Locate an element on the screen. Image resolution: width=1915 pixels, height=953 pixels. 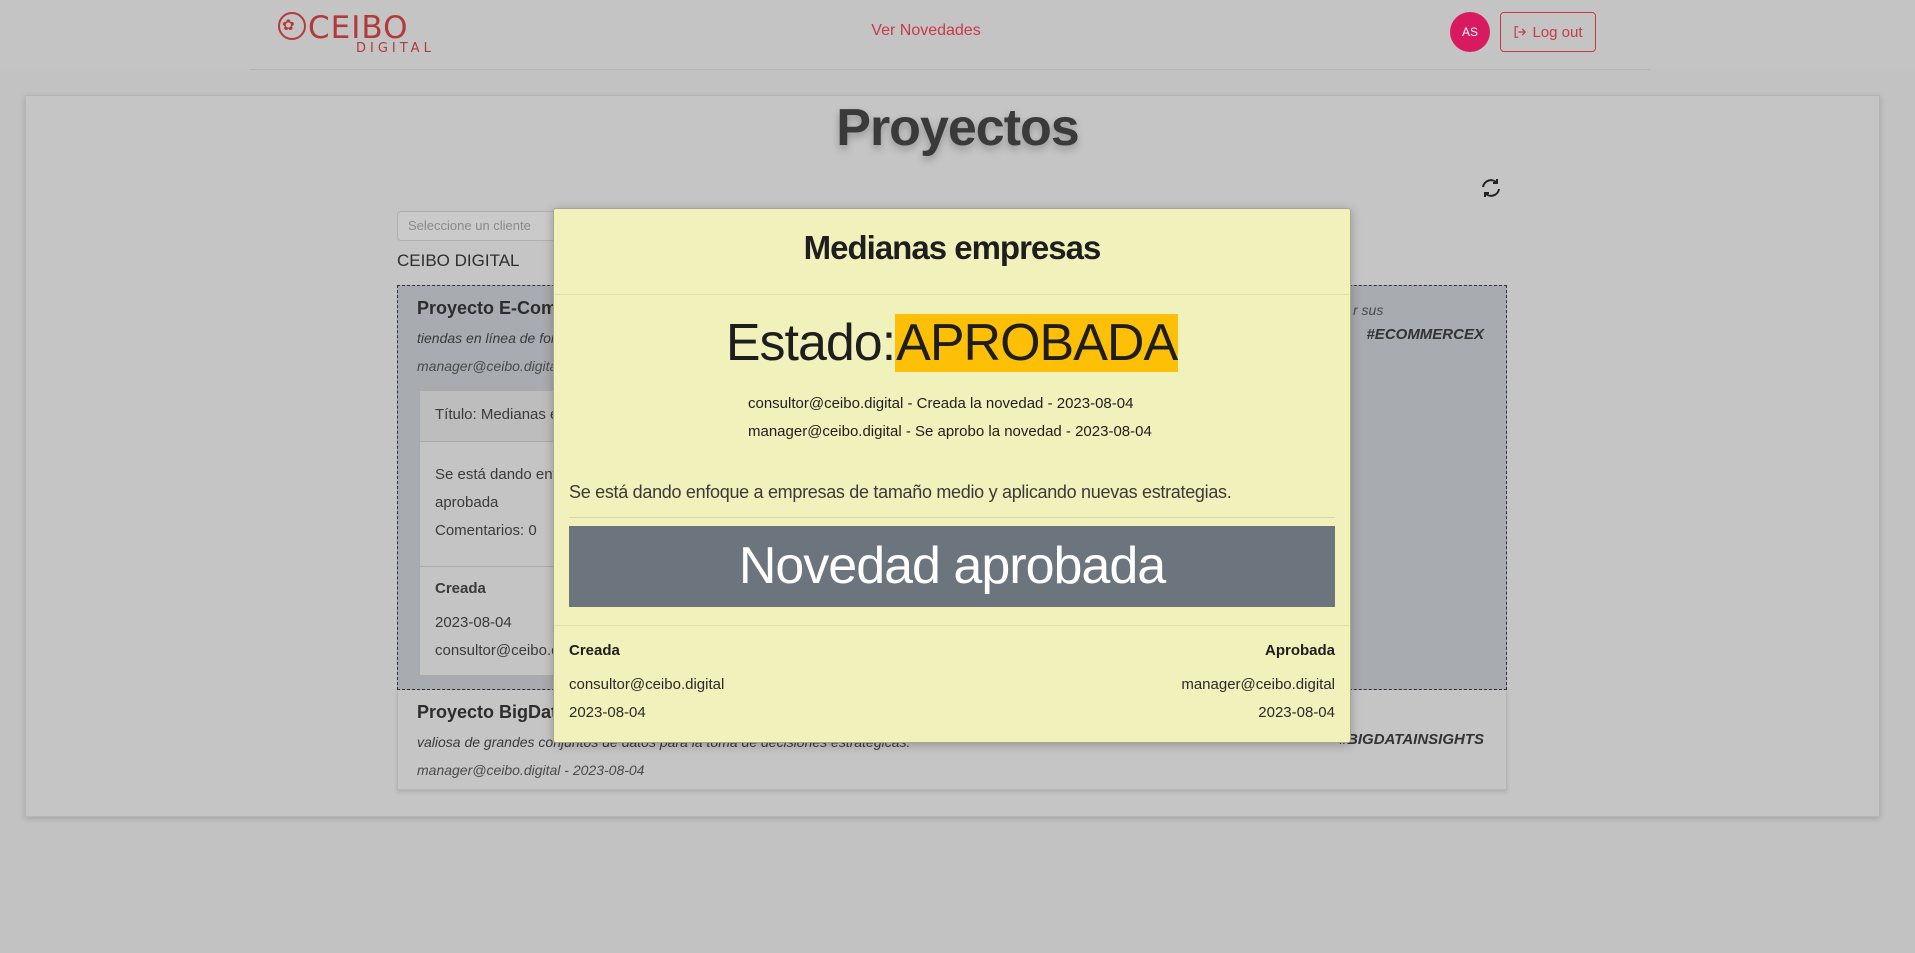
page-title: Proyectos is located at coordinates (957, 128).